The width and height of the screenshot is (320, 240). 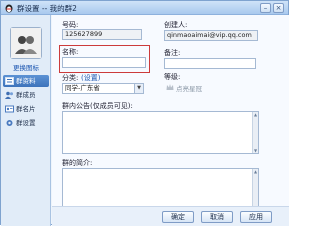 I want to click on grade-label: 等级:, so click(x=172, y=77).